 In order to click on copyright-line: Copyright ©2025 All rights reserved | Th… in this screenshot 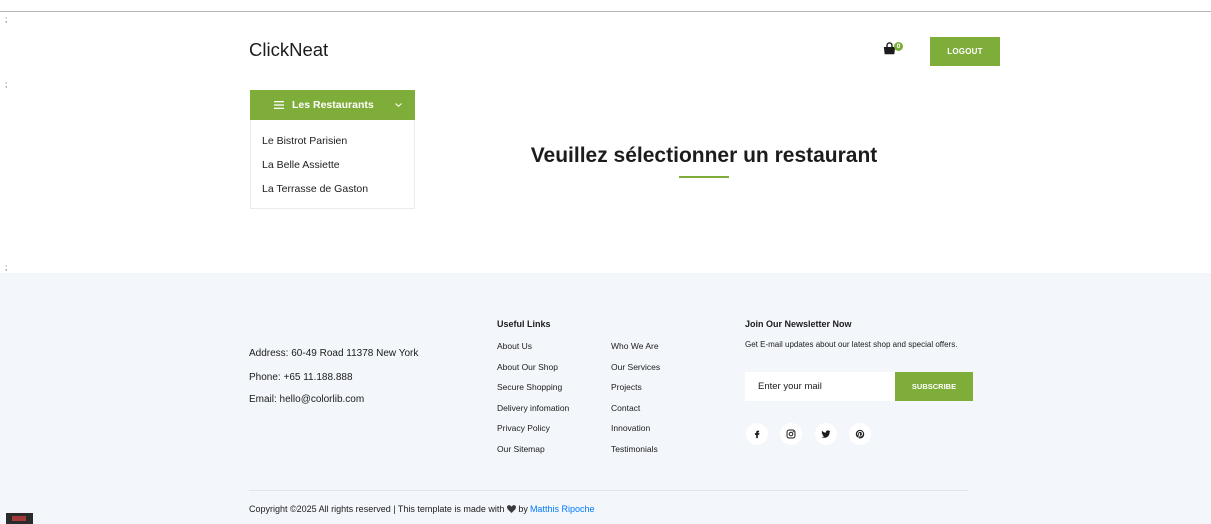, I will do `click(421, 509)`.